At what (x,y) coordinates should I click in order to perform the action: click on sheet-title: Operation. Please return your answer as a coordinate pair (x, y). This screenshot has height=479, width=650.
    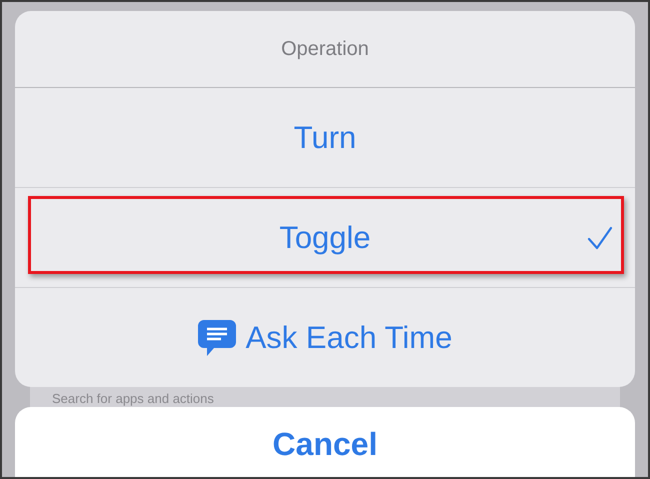
    Looking at the image, I should click on (325, 49).